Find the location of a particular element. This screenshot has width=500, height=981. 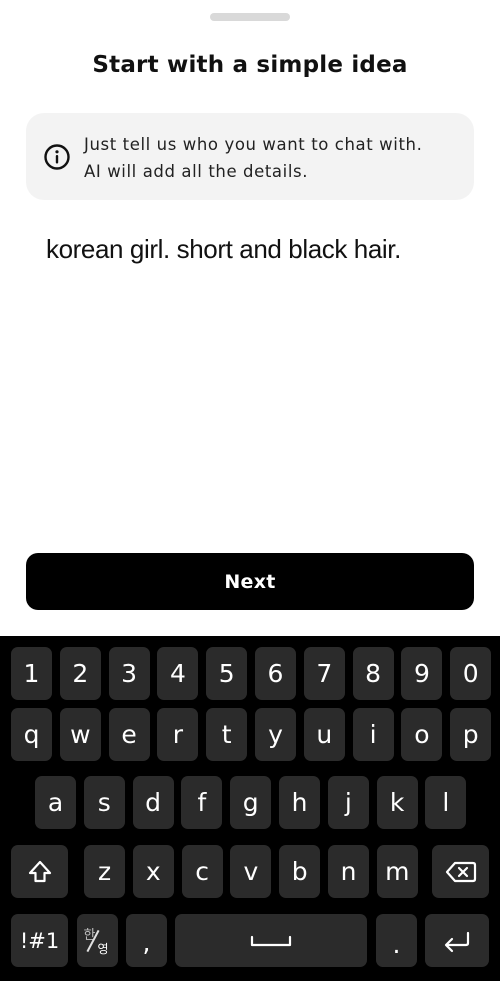

symbols-key: !#1 is located at coordinates (39, 940).